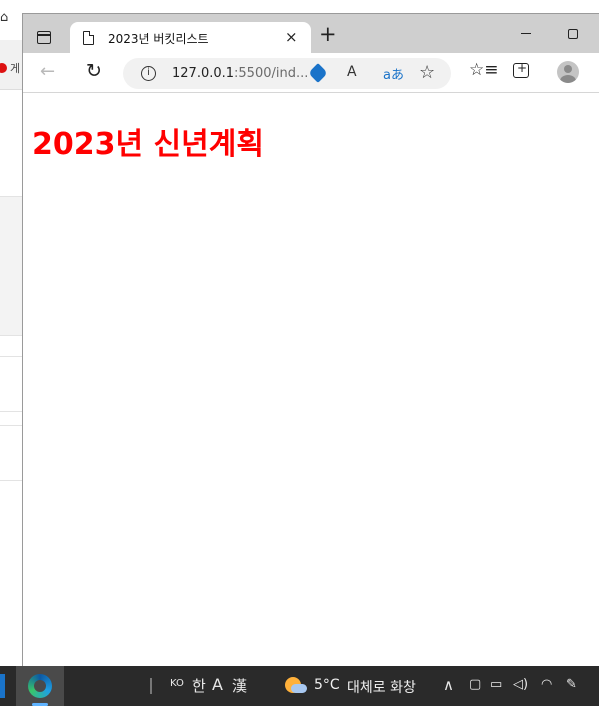 The image size is (599, 706). What do you see at coordinates (94, 71) in the screenshot?
I see `refresh-button: ↻` at bounding box center [94, 71].